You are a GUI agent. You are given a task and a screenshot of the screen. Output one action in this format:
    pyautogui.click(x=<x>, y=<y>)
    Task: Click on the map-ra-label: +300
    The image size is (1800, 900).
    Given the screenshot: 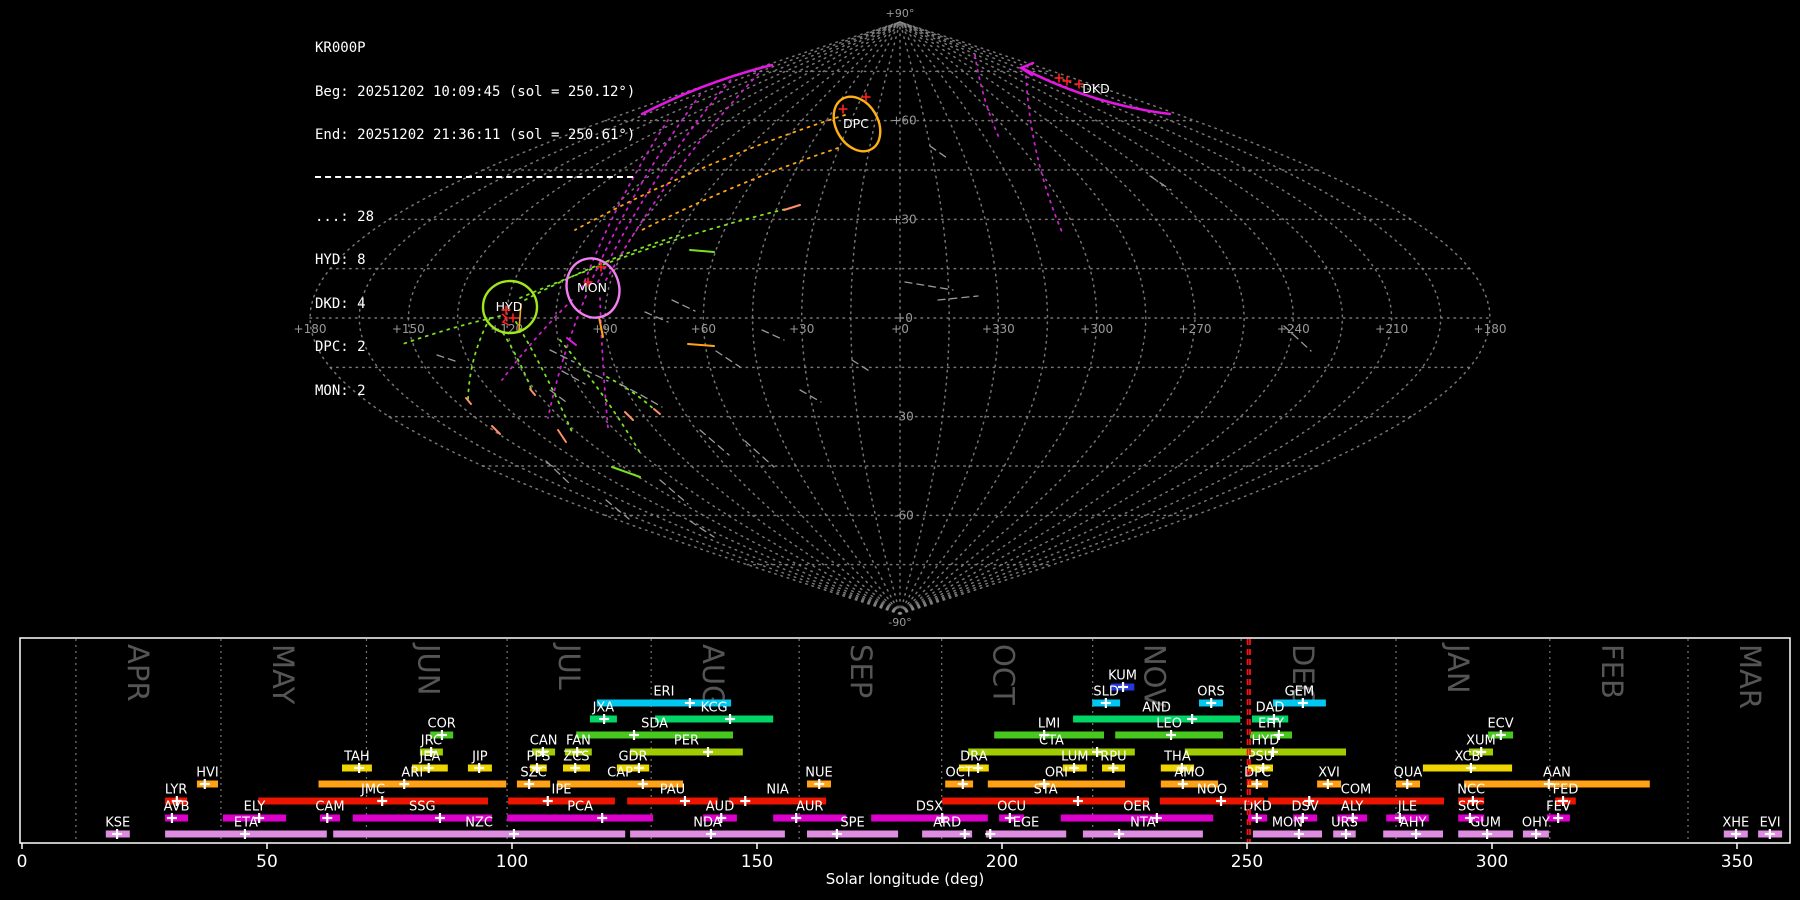 What is the action you would take?
    pyautogui.click(x=1096, y=329)
    